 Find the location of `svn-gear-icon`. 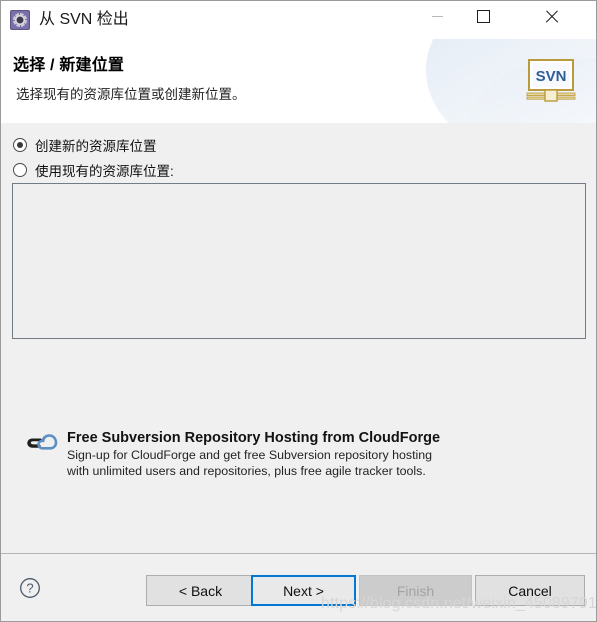

svn-gear-icon is located at coordinates (20, 20).